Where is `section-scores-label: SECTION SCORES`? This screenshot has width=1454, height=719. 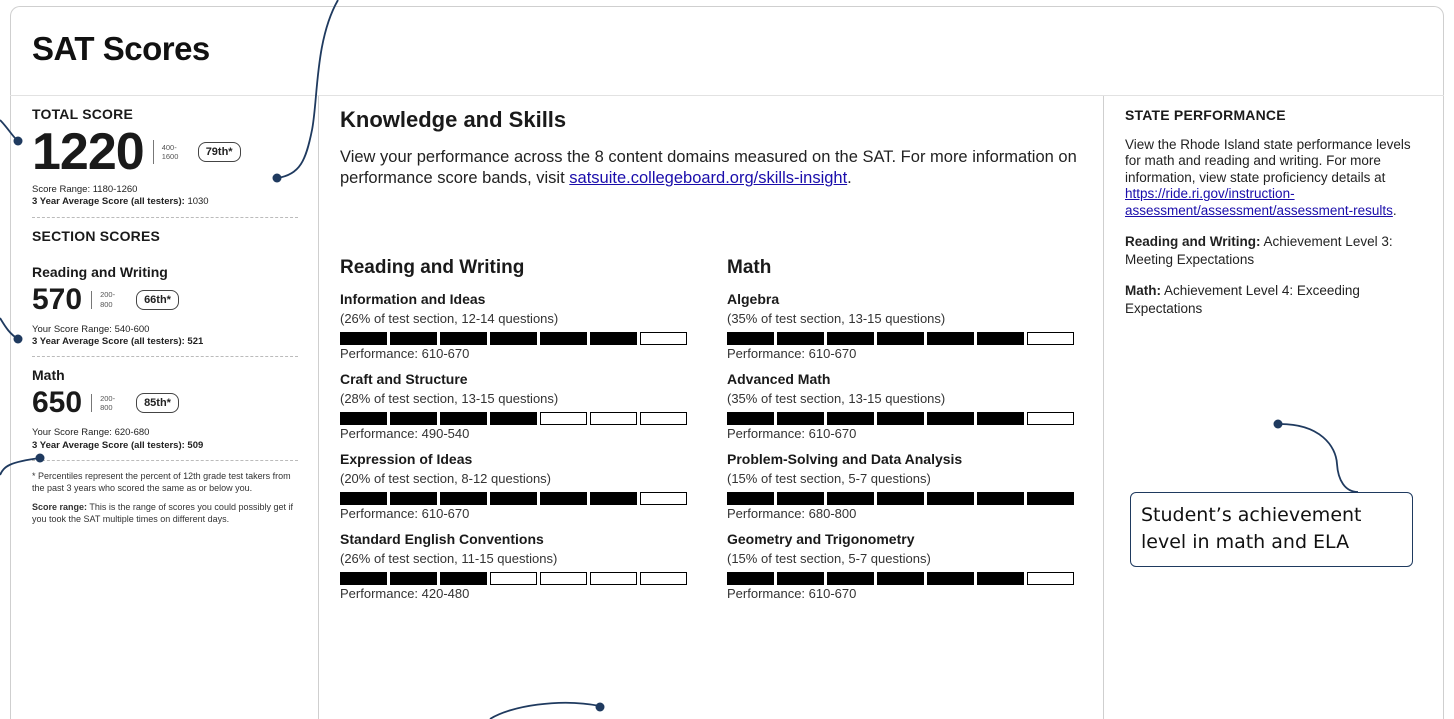 section-scores-label: SECTION SCORES is located at coordinates (96, 235).